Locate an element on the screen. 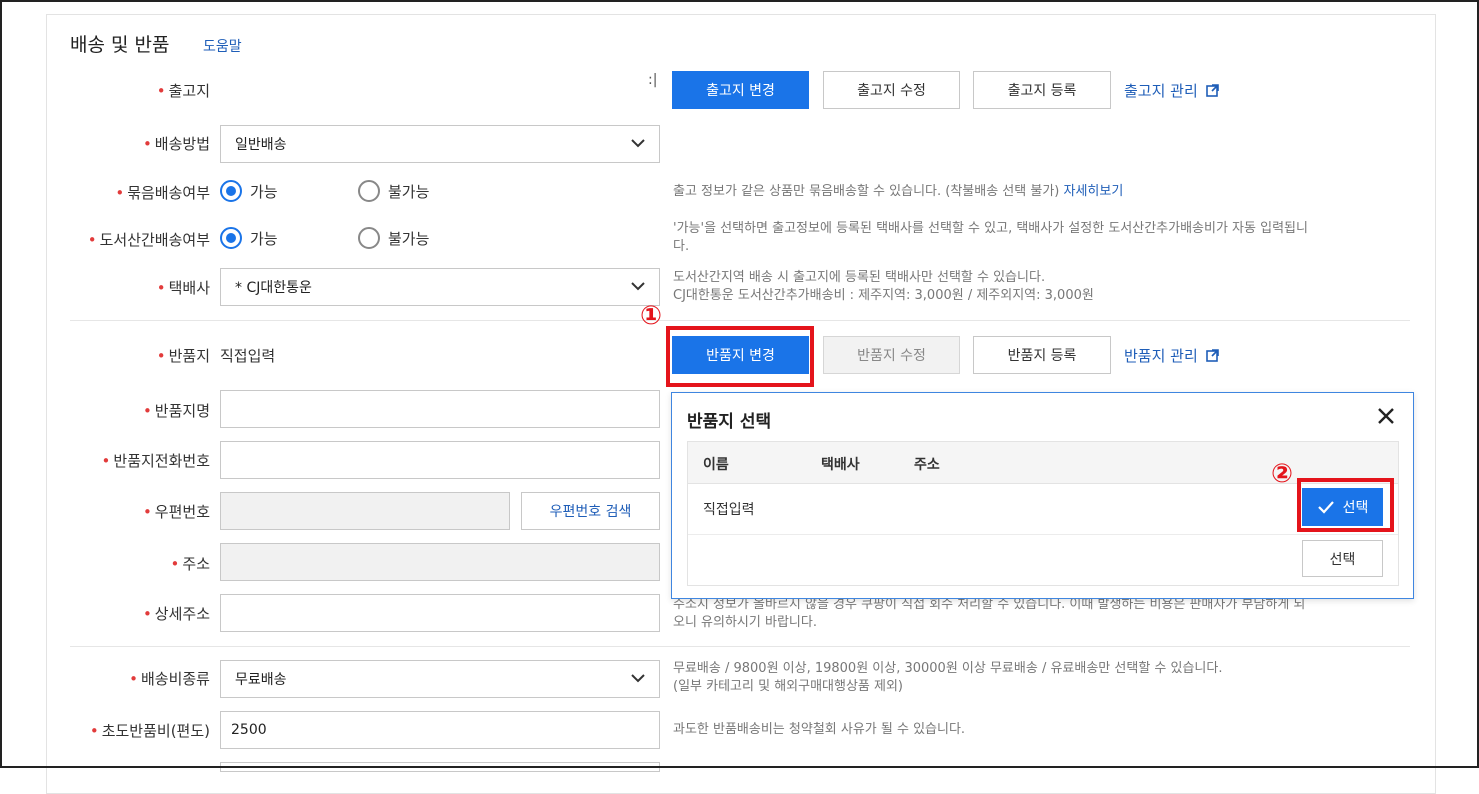 The image size is (1479, 794). courier-value: * CJ대한통운 is located at coordinates (273, 288).